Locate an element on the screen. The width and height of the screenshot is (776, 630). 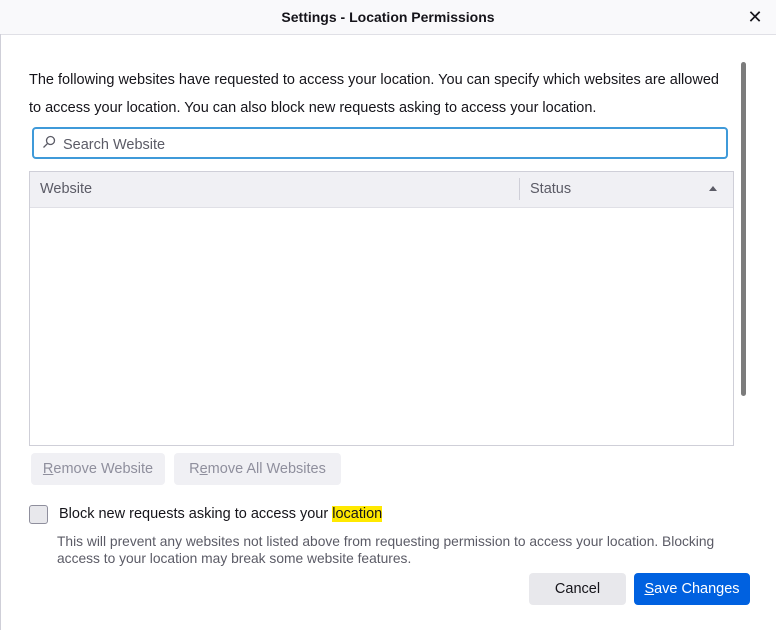
title-bar: Settings - Location Permissions ✕ is located at coordinates (388, 17).